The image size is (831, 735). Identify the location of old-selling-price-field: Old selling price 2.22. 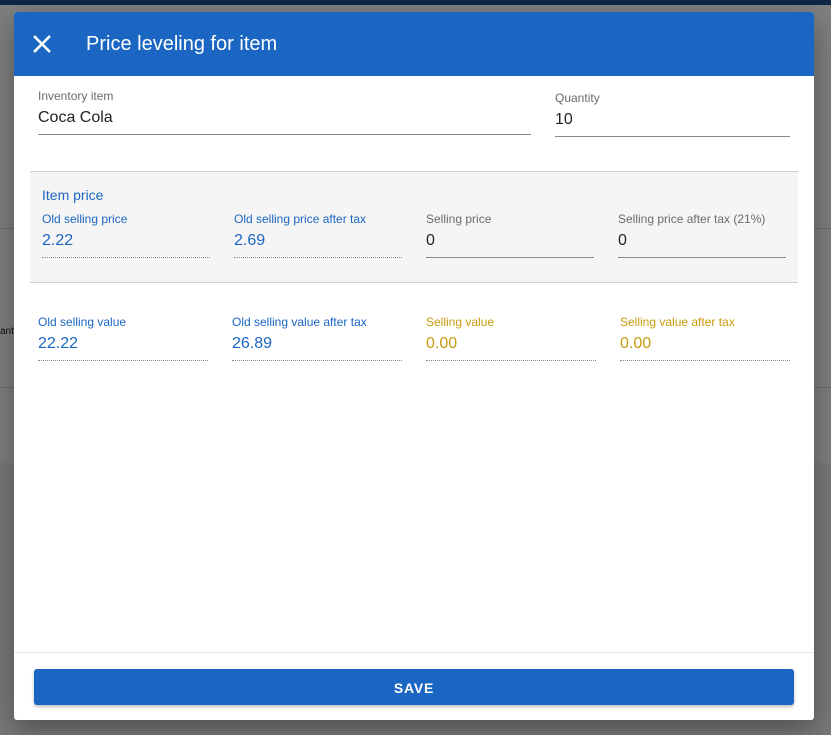
(126, 235).